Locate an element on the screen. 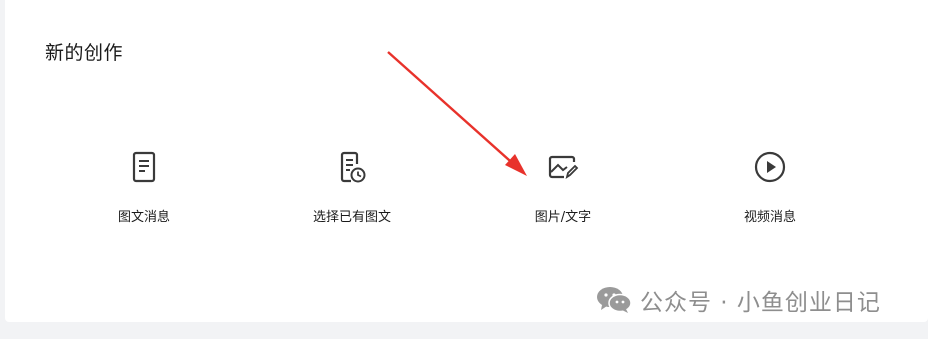 This screenshot has width=928, height=339. option-image-text: 图片/文字 is located at coordinates (563, 187).